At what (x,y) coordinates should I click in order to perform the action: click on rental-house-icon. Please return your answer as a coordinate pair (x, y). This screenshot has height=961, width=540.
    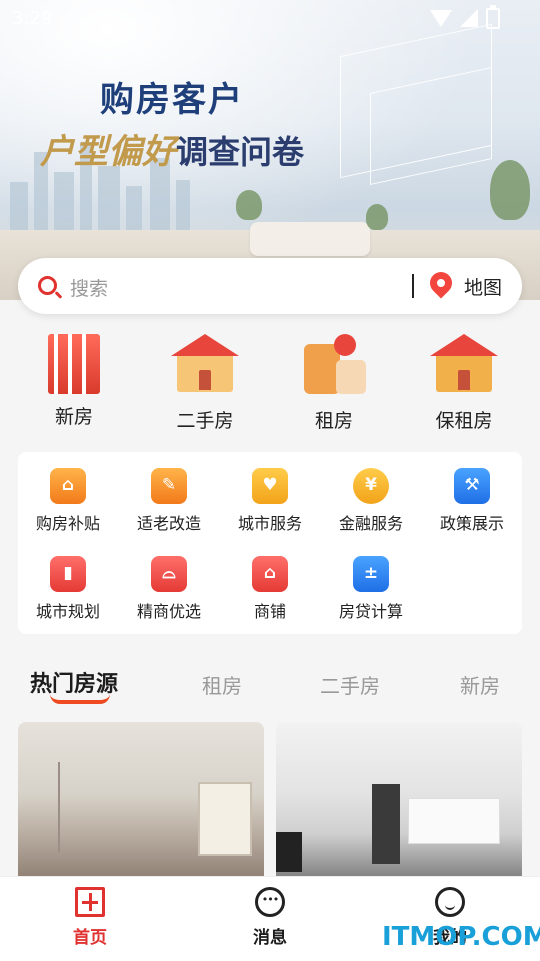
    Looking at the image, I should click on (464, 364).